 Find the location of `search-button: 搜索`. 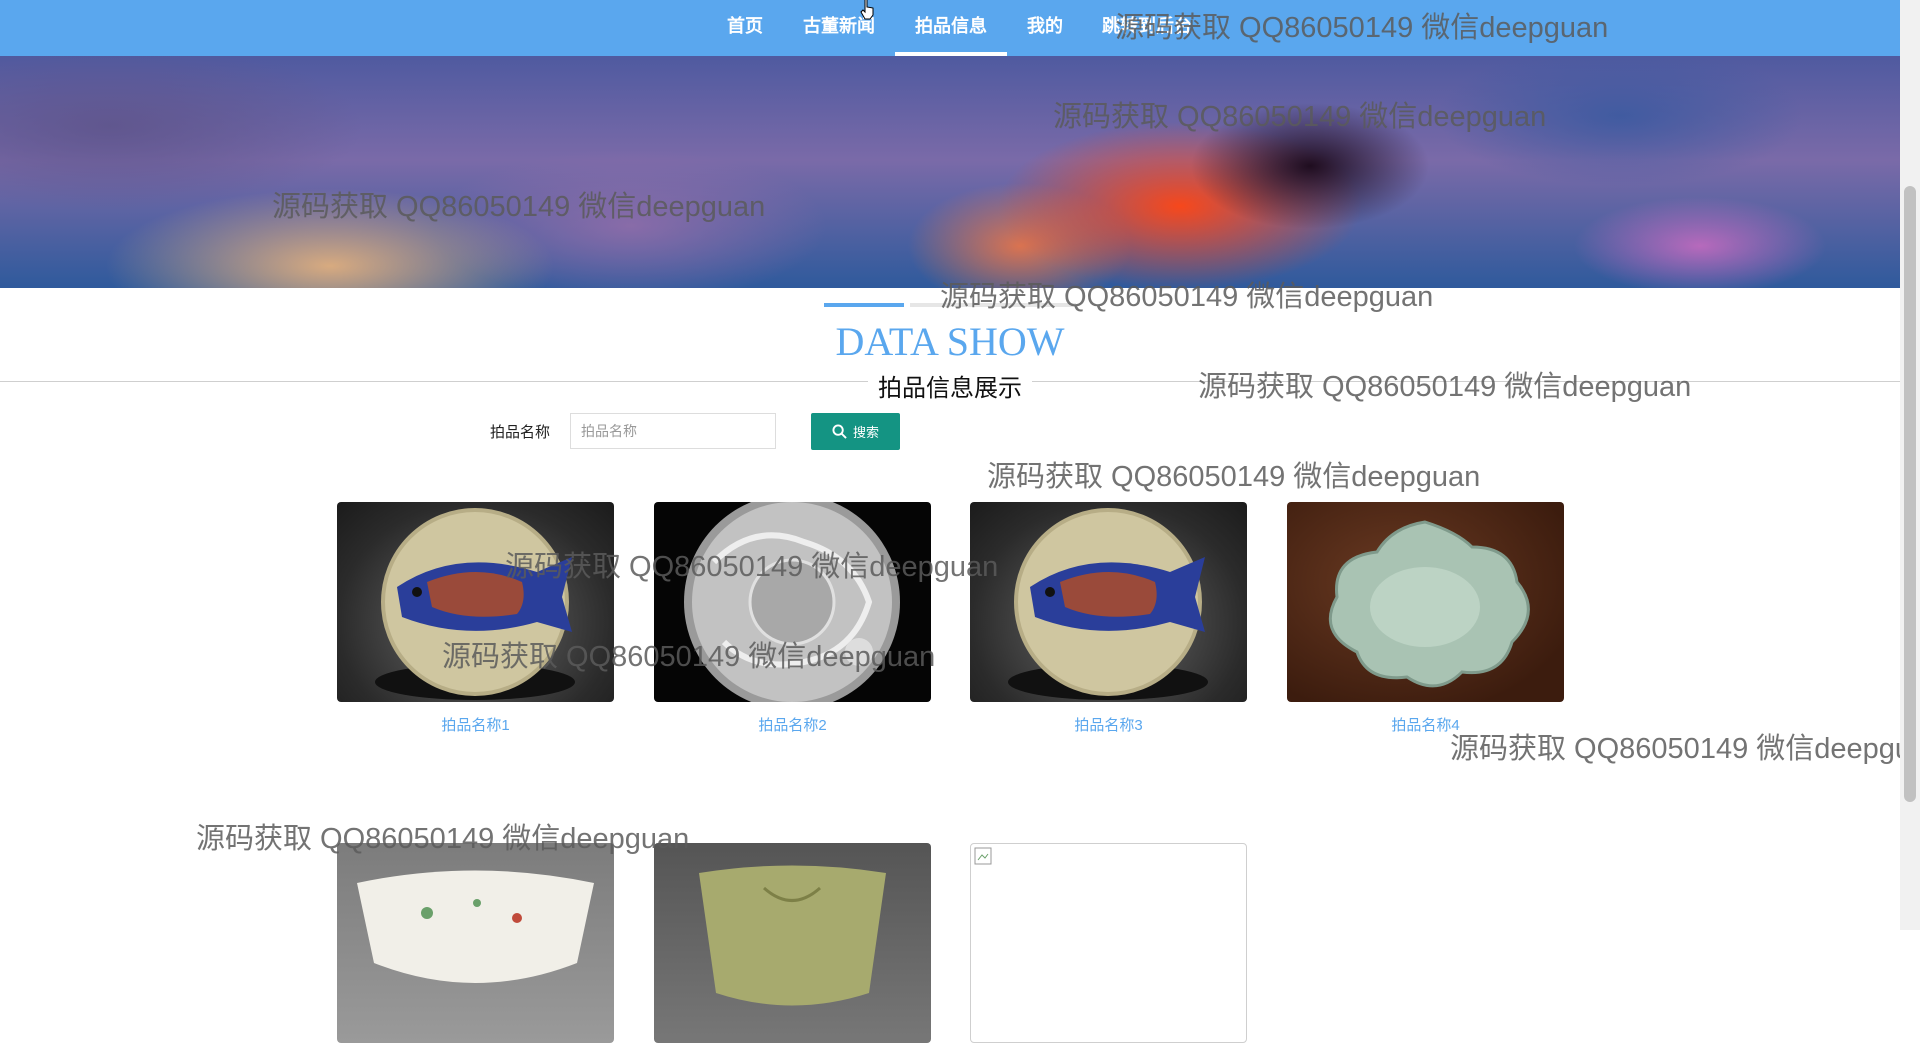

search-button: 搜索 is located at coordinates (855, 431).